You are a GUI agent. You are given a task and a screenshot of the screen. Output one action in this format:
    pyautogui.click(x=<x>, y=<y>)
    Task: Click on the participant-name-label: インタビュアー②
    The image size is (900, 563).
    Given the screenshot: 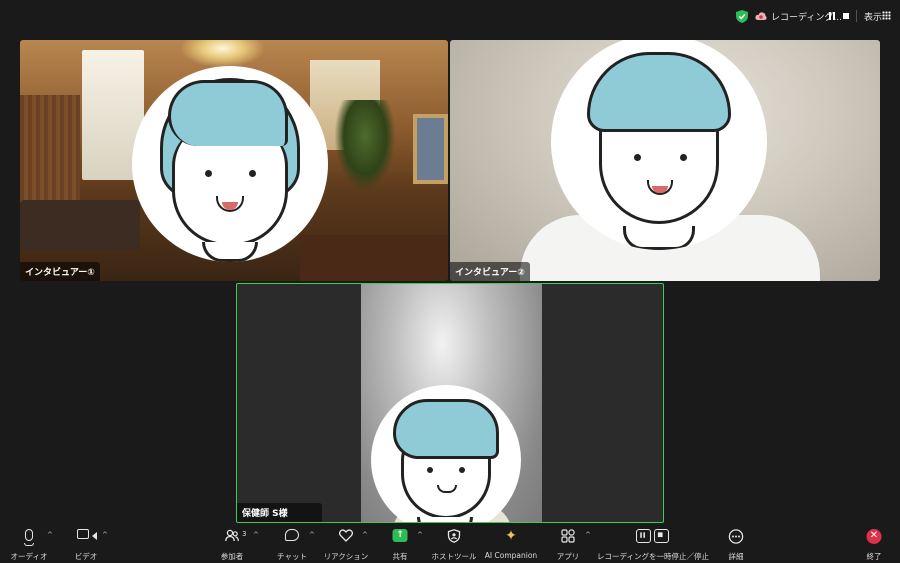 What is the action you would take?
    pyautogui.click(x=490, y=271)
    